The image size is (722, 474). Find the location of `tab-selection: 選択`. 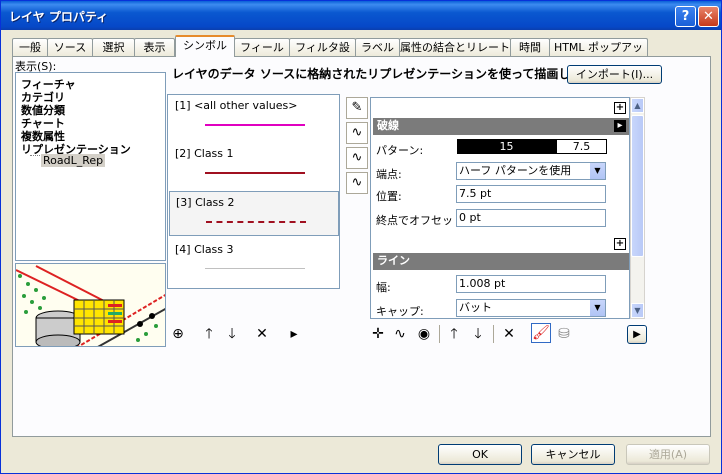

tab-selection: 選択 is located at coordinates (113, 47).